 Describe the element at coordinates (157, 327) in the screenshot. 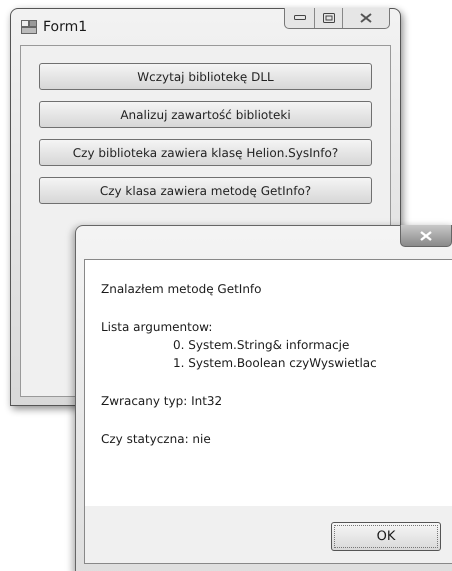

I see `message-text: Lista argumentow:` at that location.